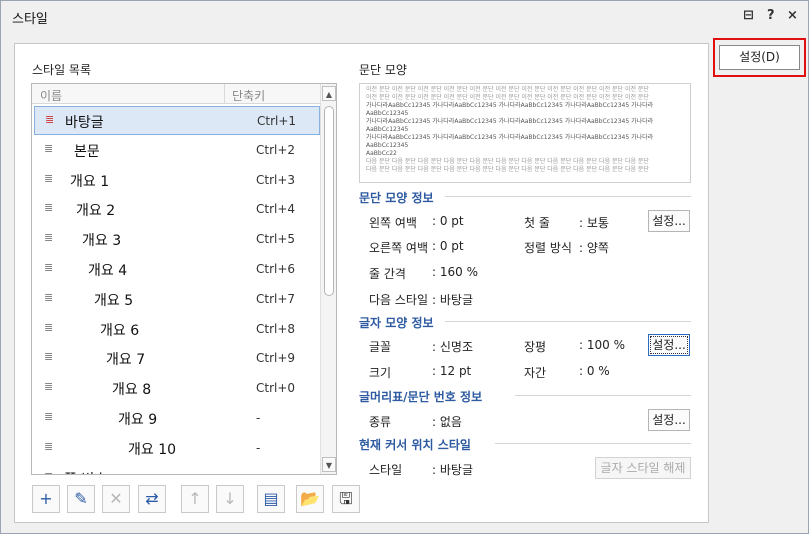 This screenshot has height=534, width=809. I want to click on style-list-item: ≣ 개요 7 Ctrl+9, so click(177, 358).